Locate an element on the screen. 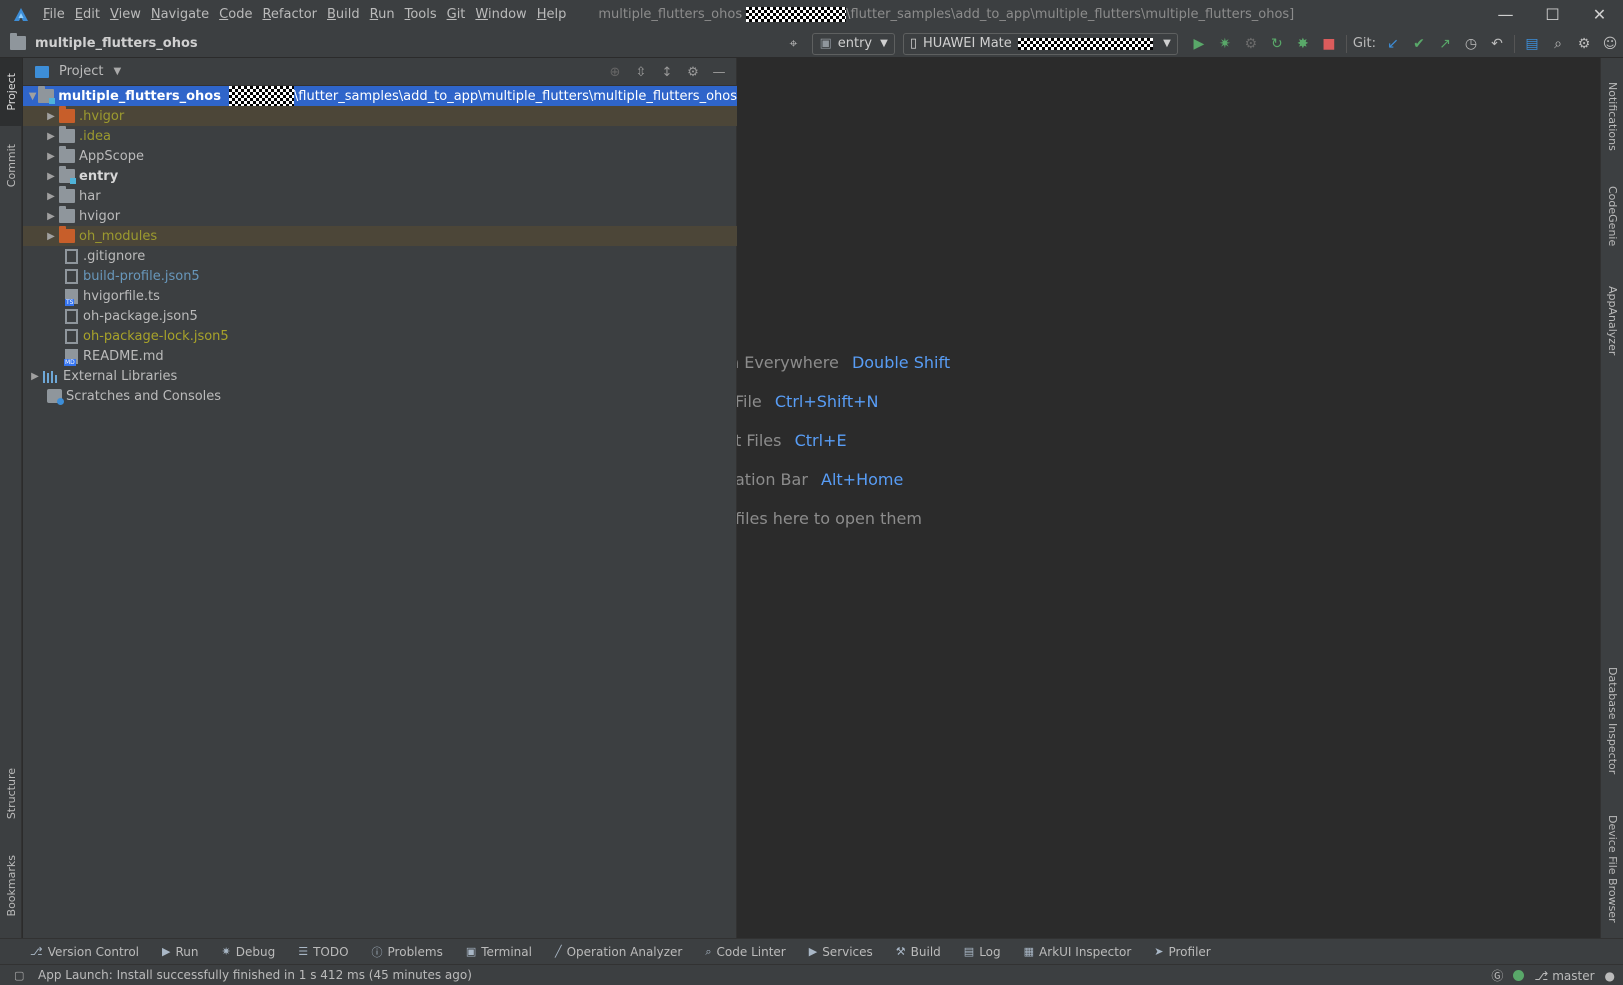 Image resolution: width=1623 pixels, height=985 pixels. menu-git: Git is located at coordinates (456, 14).